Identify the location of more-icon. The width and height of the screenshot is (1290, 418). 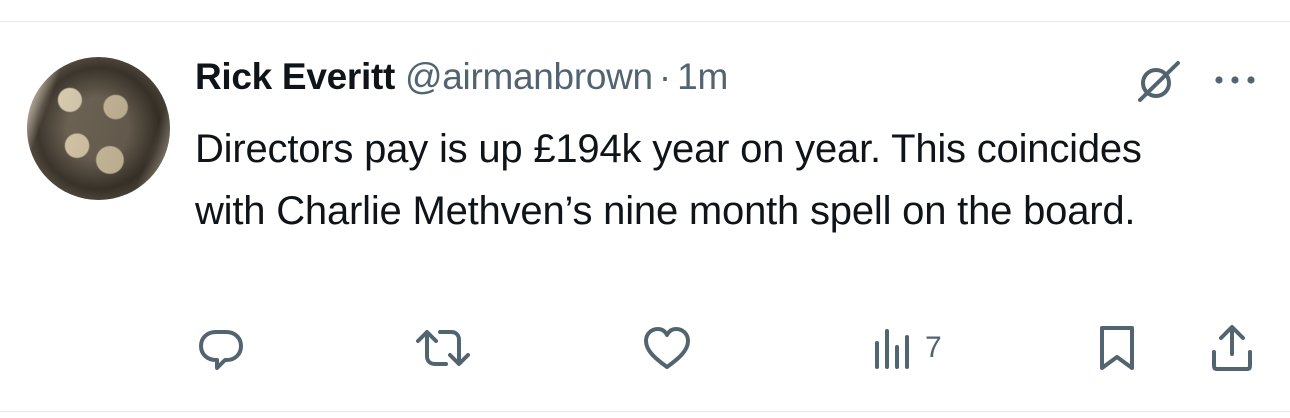
(1235, 80).